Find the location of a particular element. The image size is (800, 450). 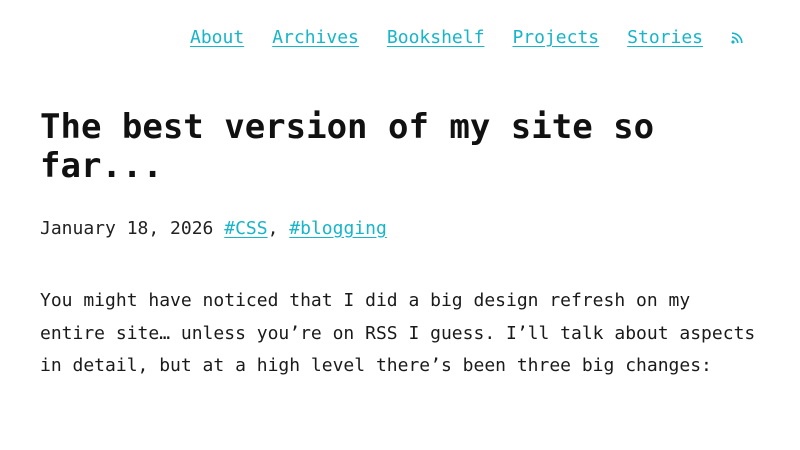

post-meta: January 18, 2026 #CSS, #blogging is located at coordinates (213, 228).